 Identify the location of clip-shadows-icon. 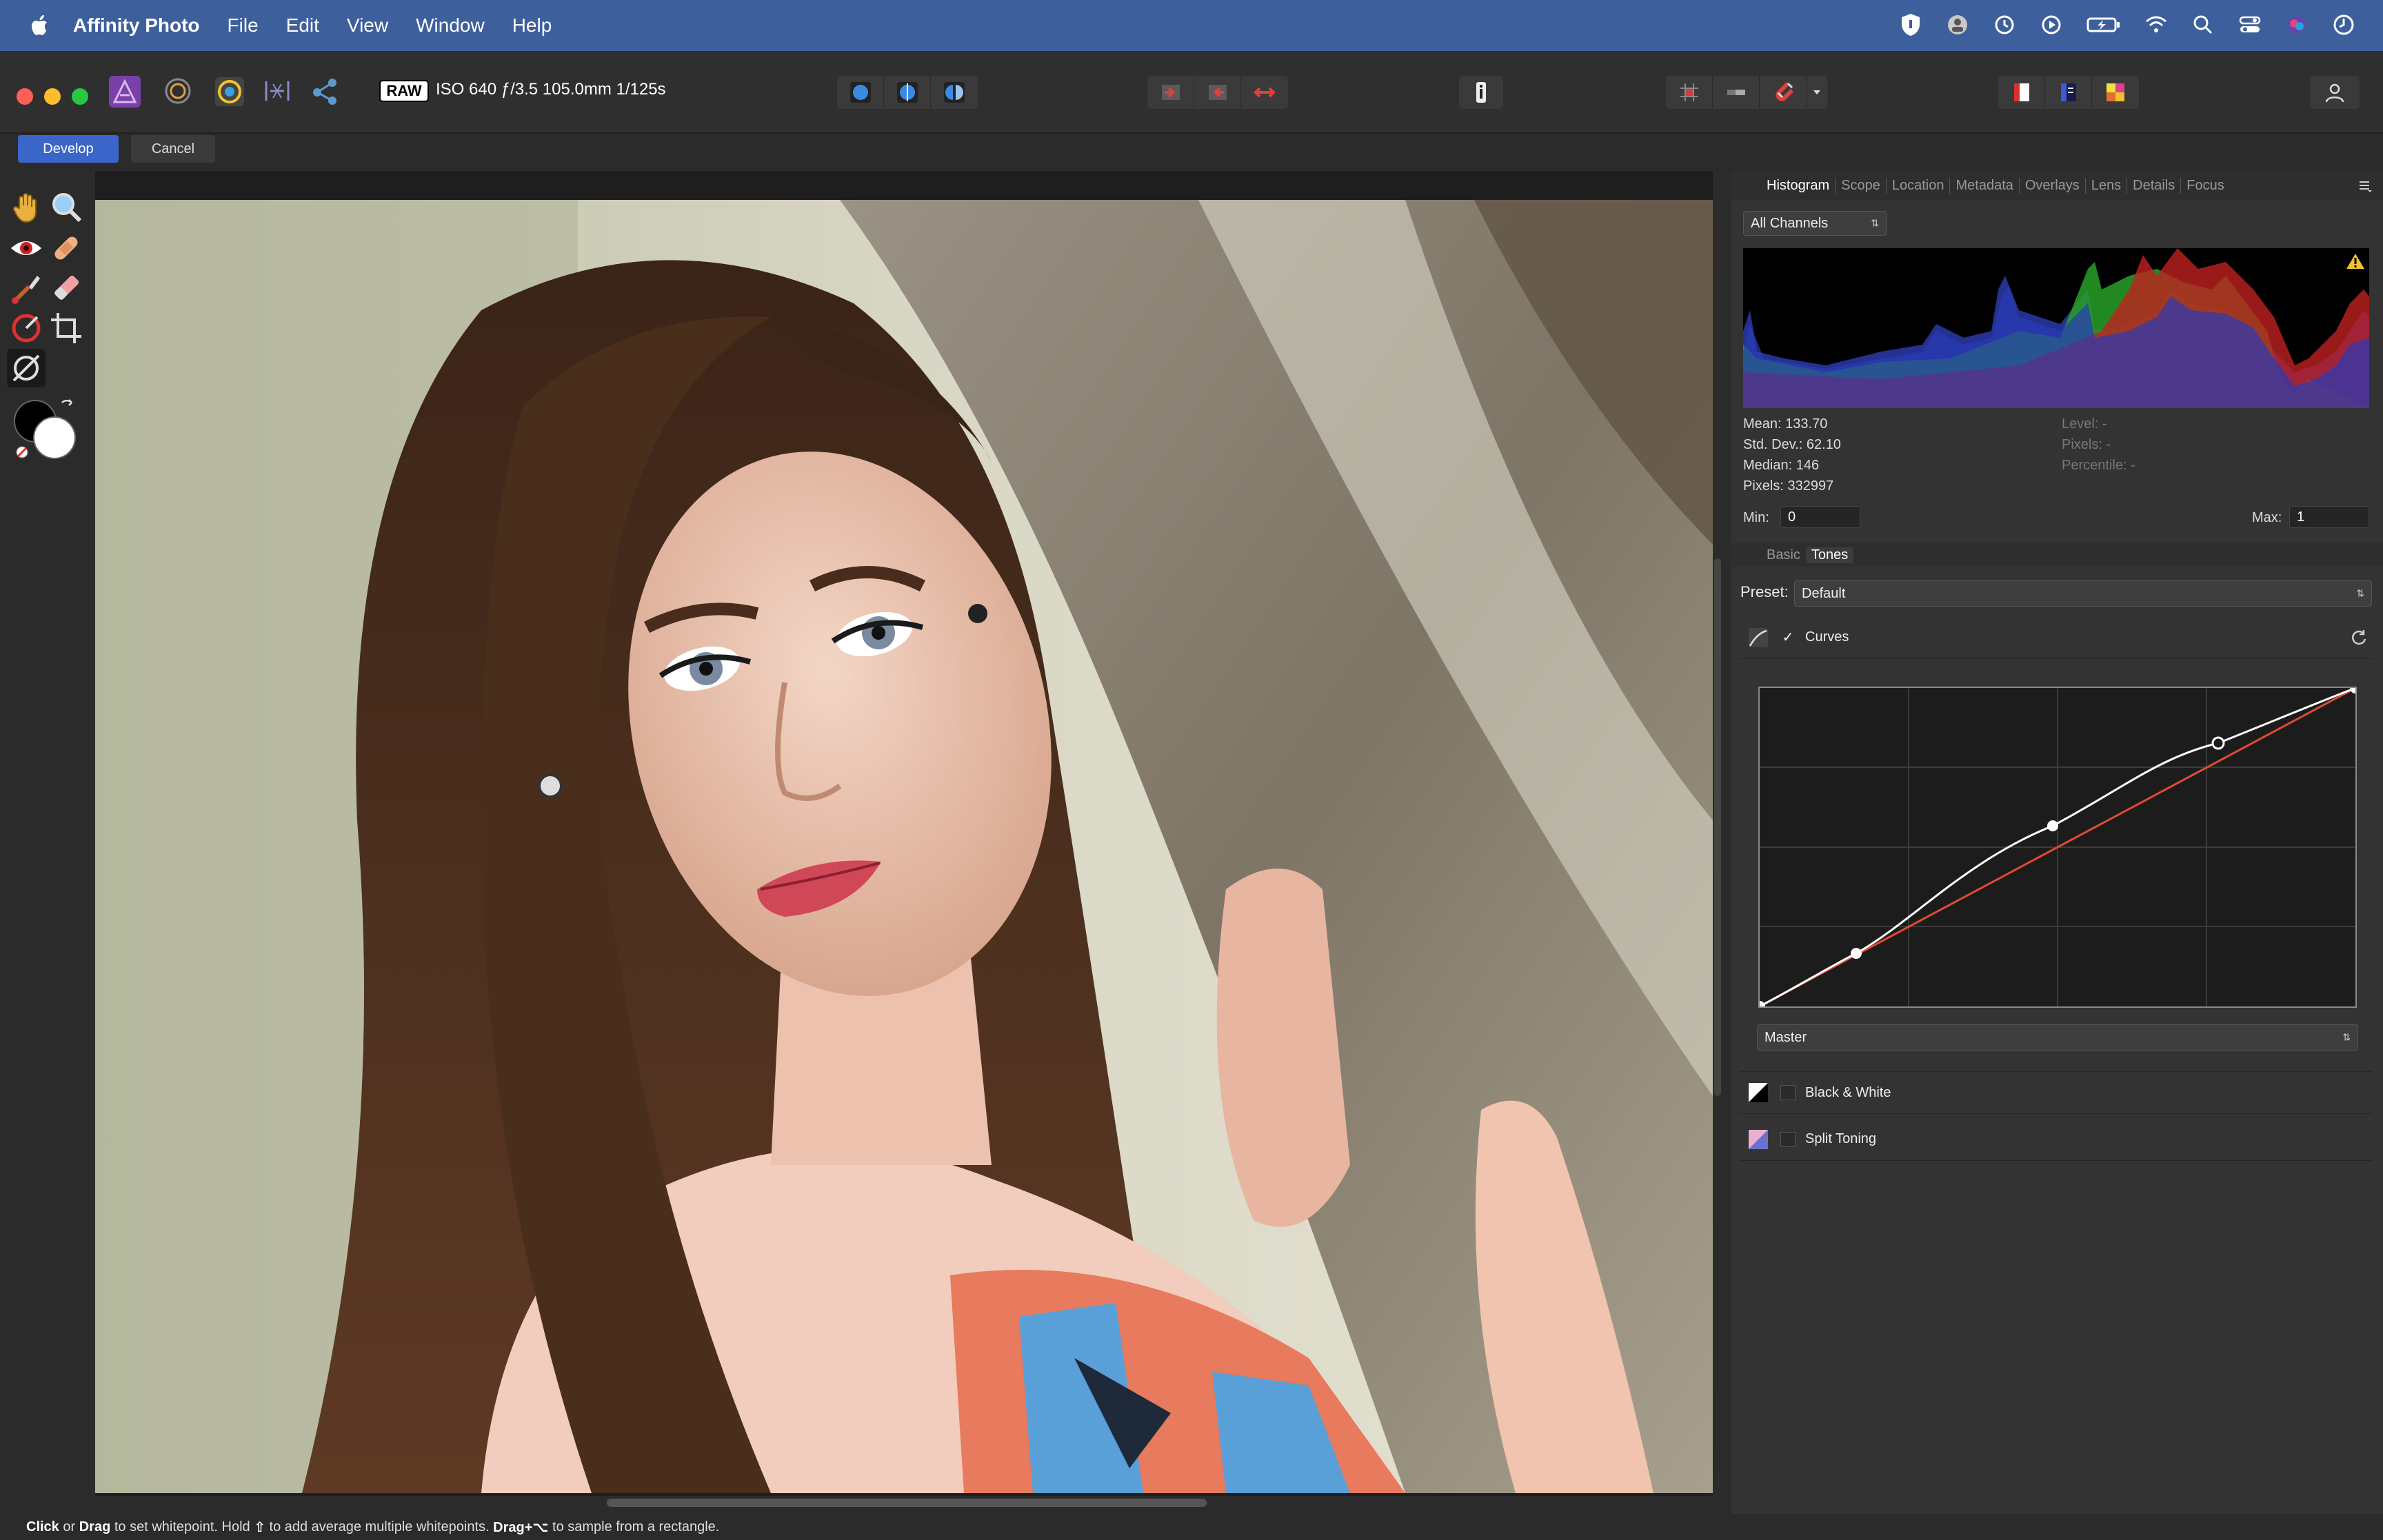
(1170, 93).